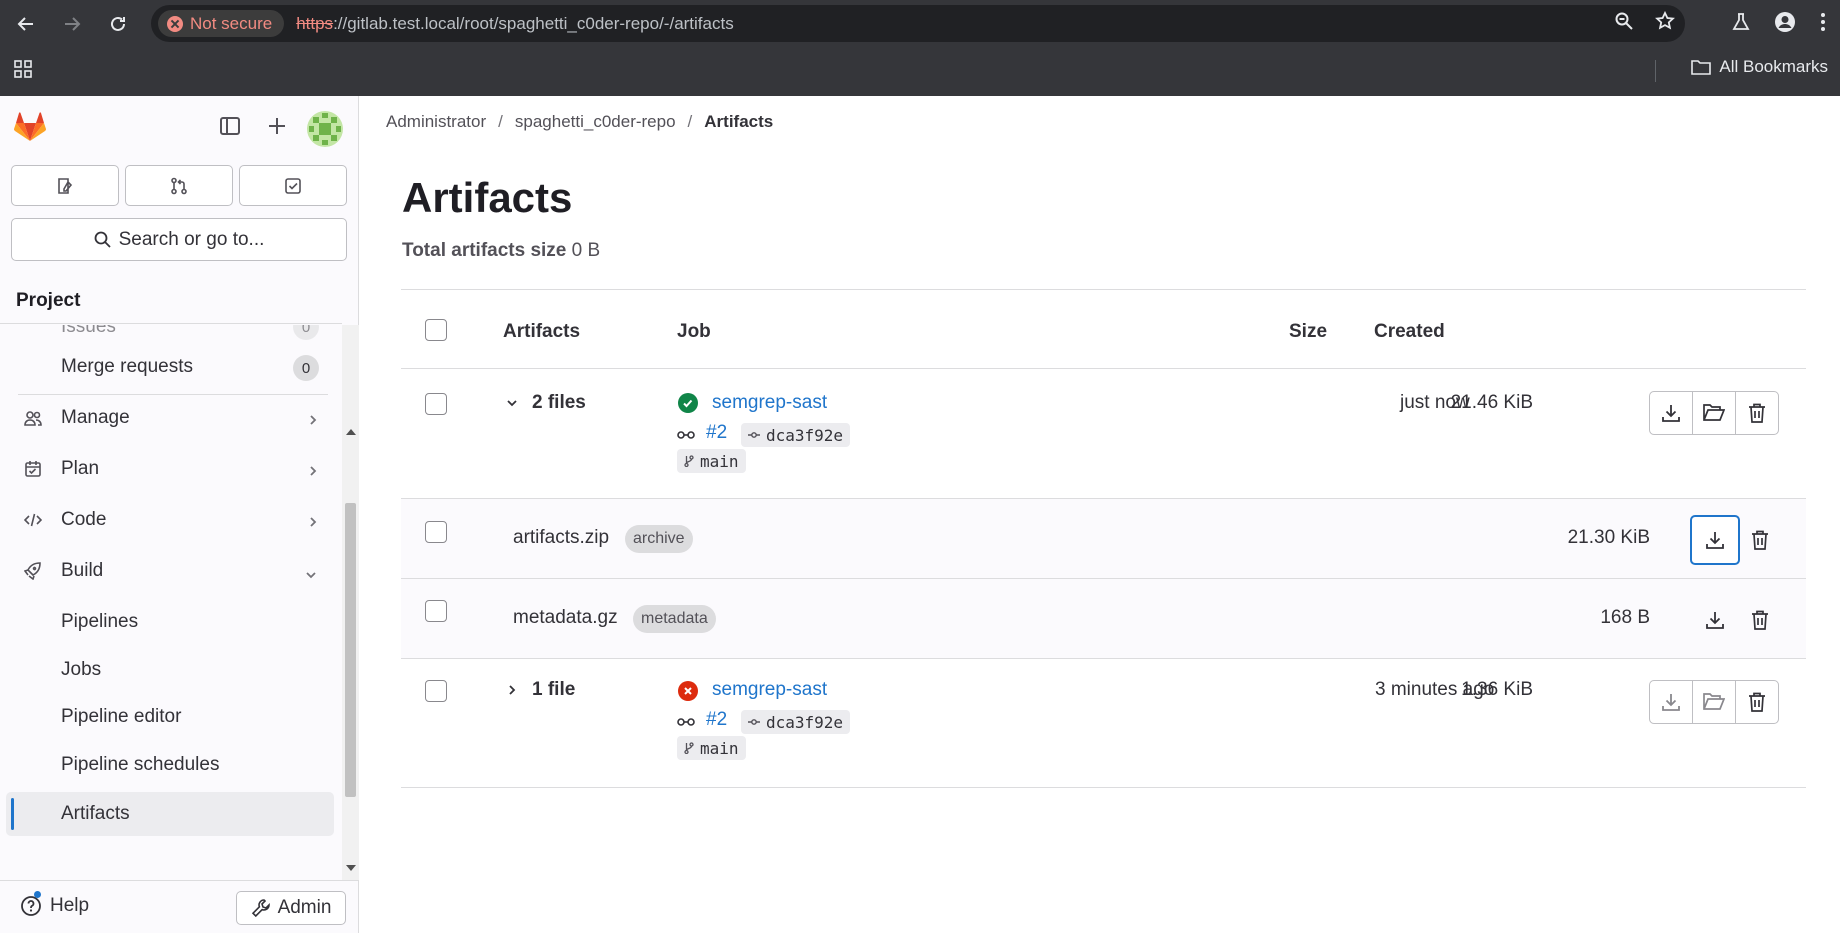  What do you see at coordinates (175, 23) in the screenshot?
I see `warning-icon` at bounding box center [175, 23].